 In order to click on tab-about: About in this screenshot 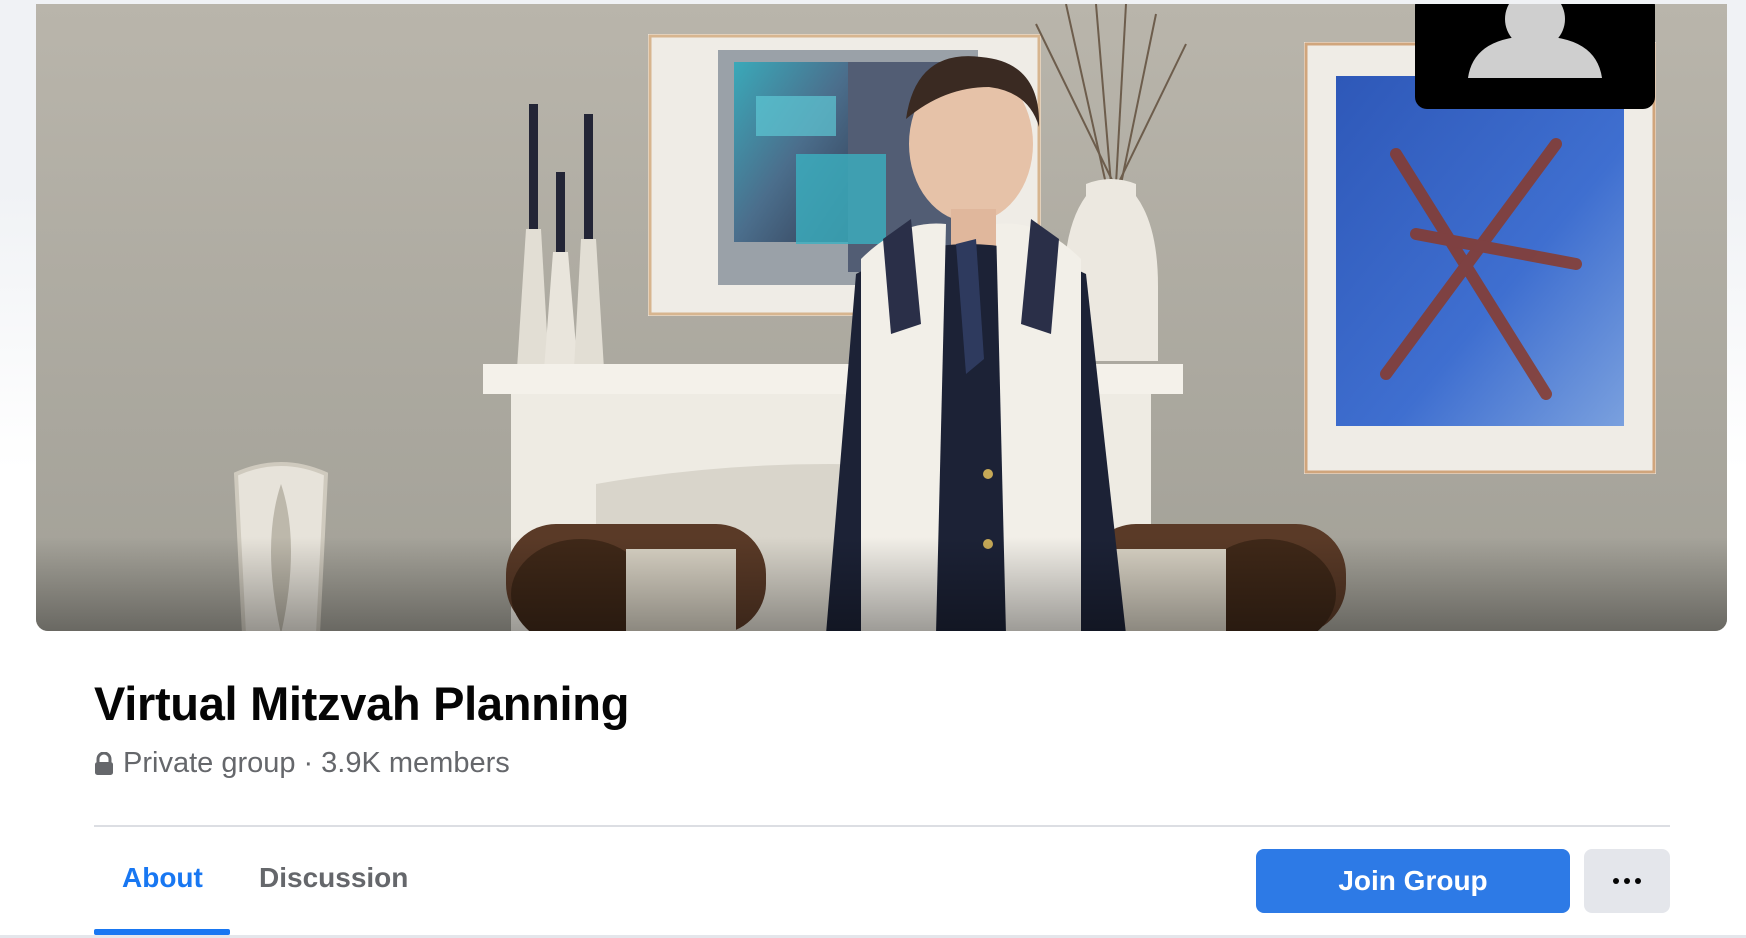, I will do `click(162, 878)`.